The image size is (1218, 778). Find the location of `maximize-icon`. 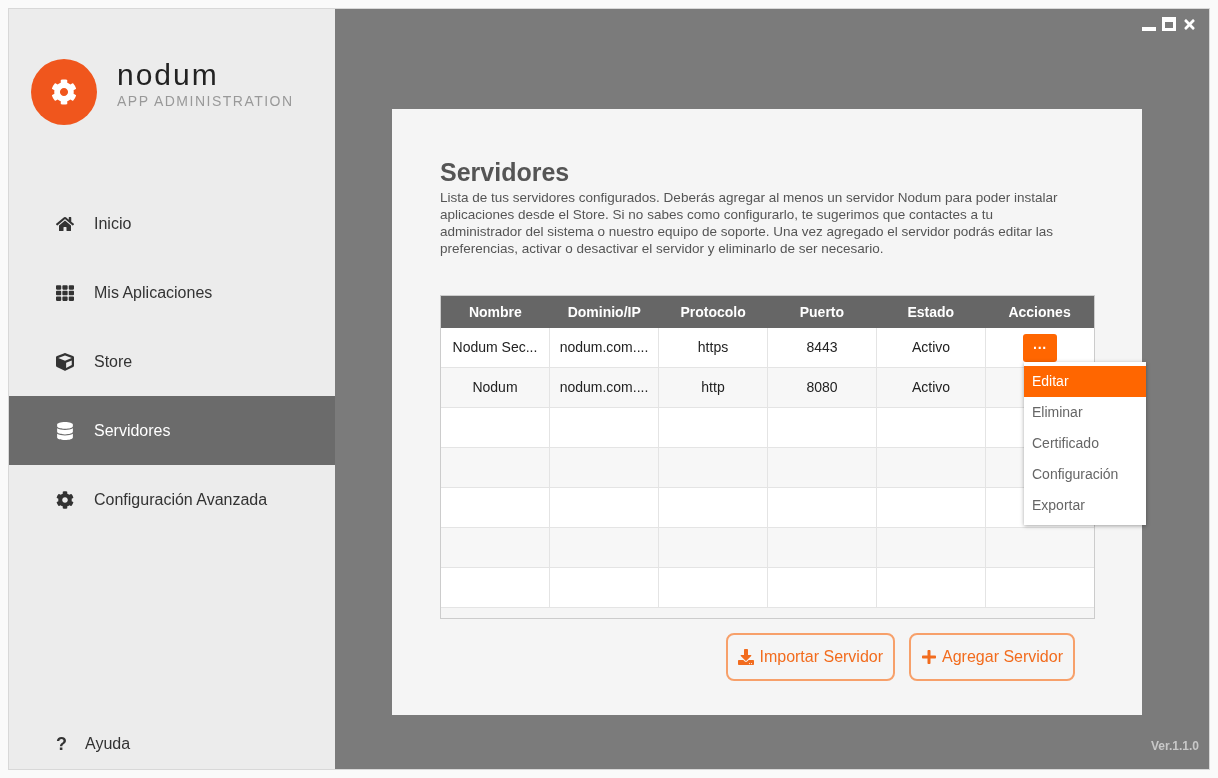

maximize-icon is located at coordinates (1169, 24).